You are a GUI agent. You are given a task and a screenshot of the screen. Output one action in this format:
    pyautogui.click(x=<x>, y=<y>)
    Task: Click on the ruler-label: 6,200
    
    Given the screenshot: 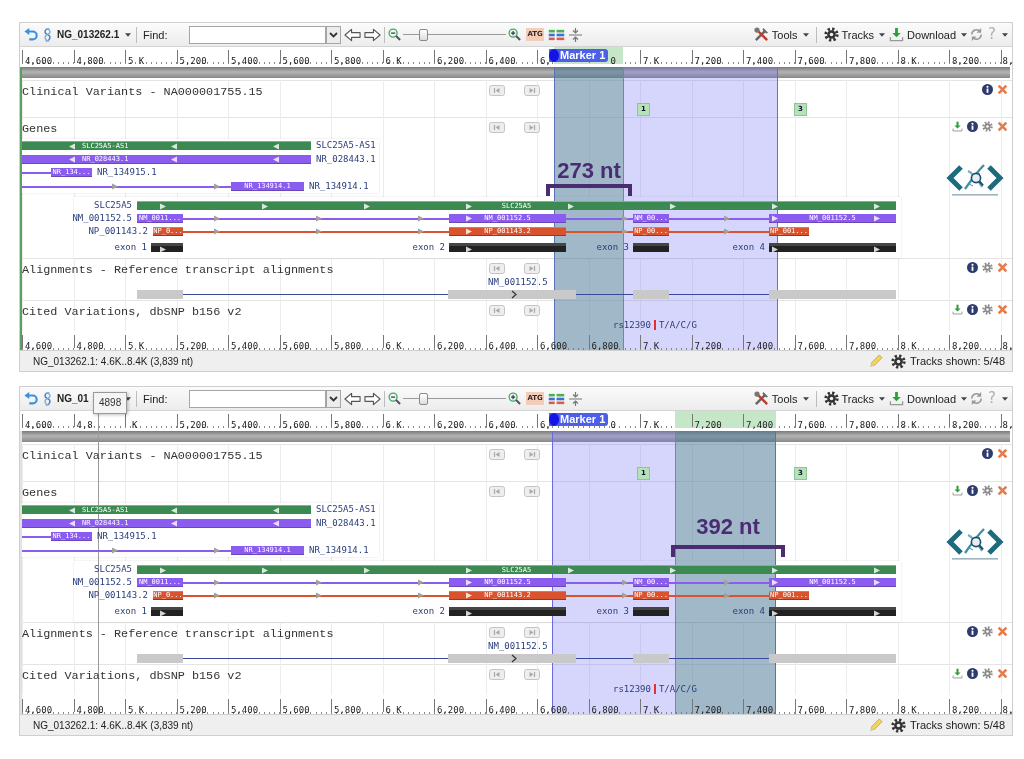 What is the action you would take?
    pyautogui.click(x=450, y=346)
    